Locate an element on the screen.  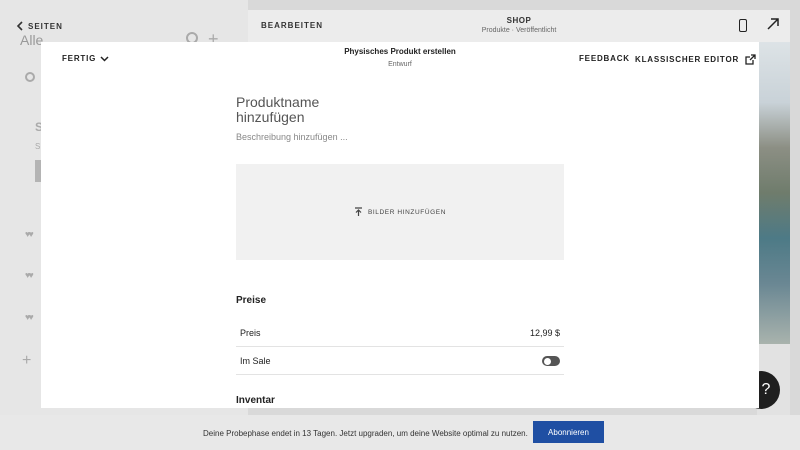
shop-title: SHOP is located at coordinates (519, 20).